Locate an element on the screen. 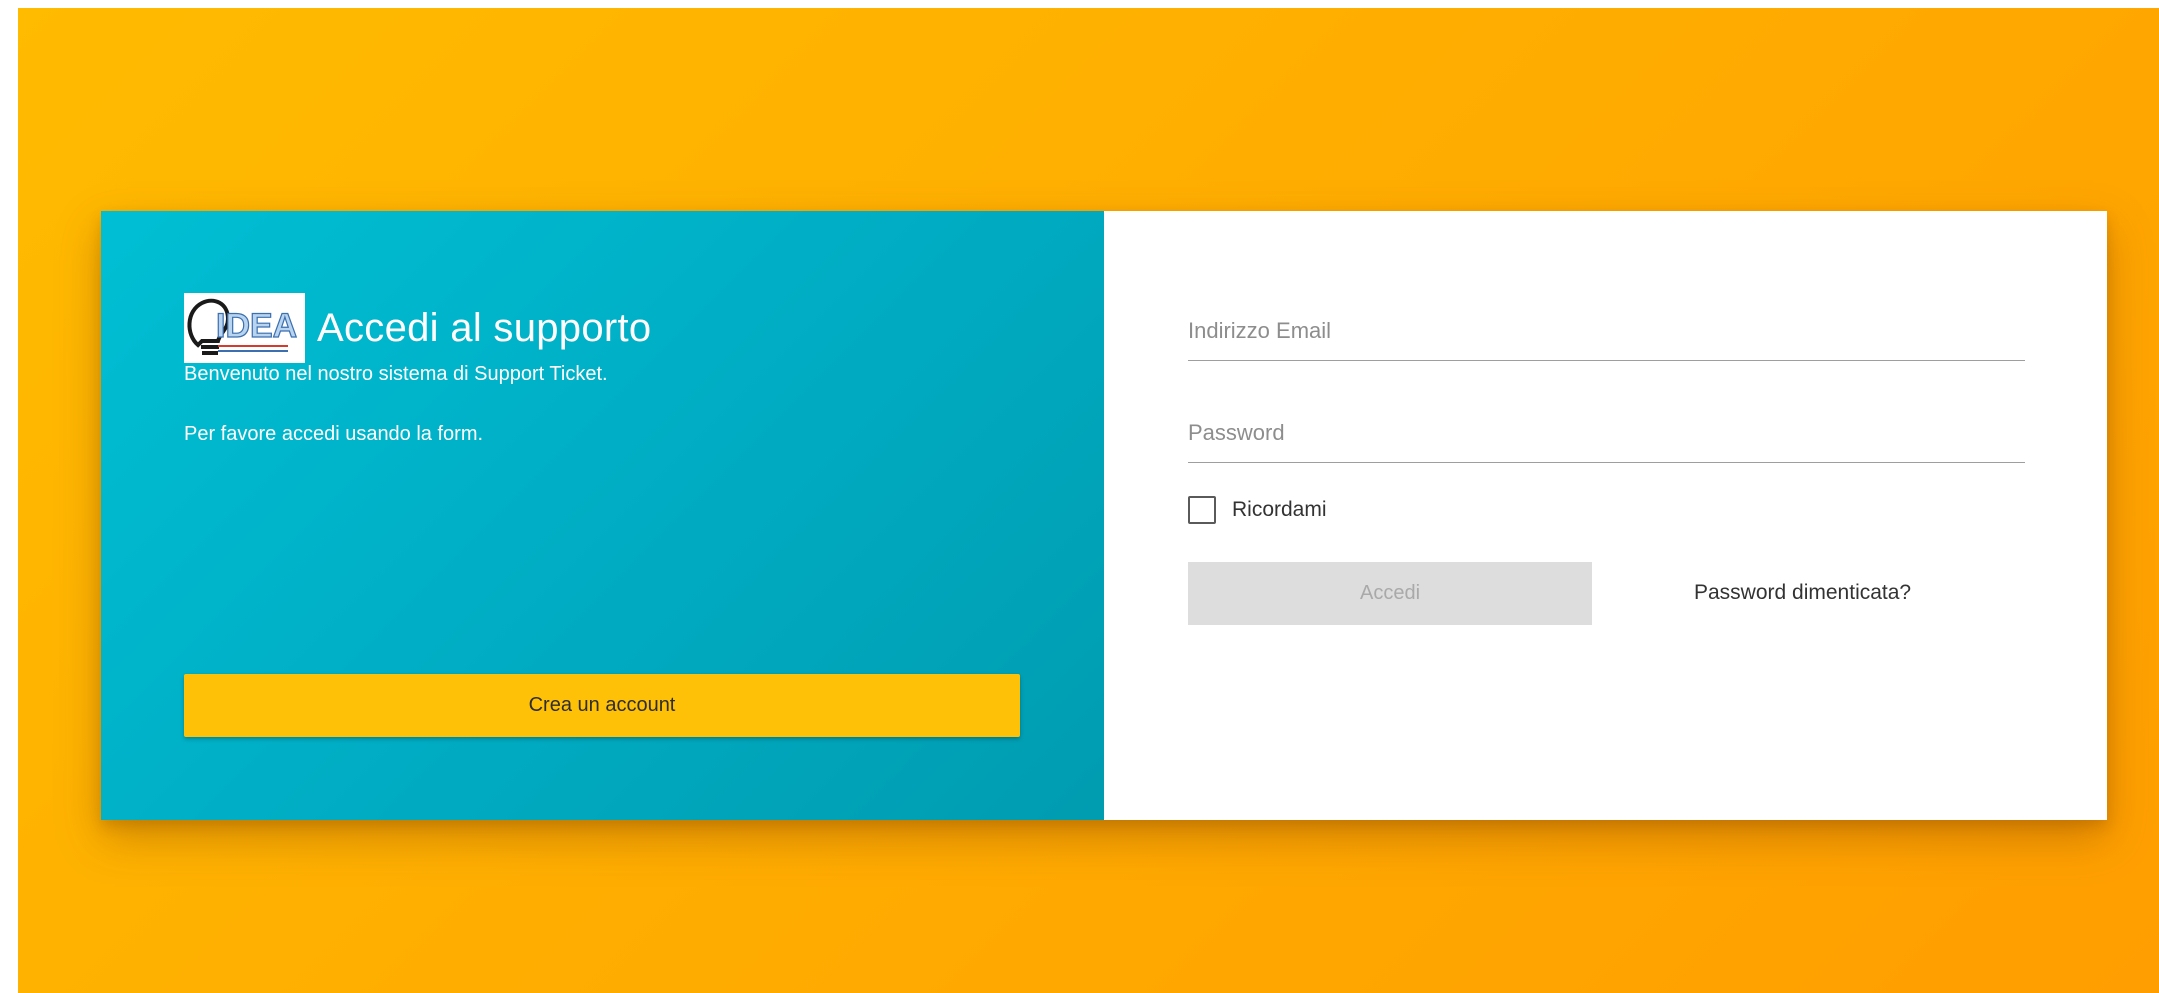  svg-text: IDEA is located at coordinates (256, 326).